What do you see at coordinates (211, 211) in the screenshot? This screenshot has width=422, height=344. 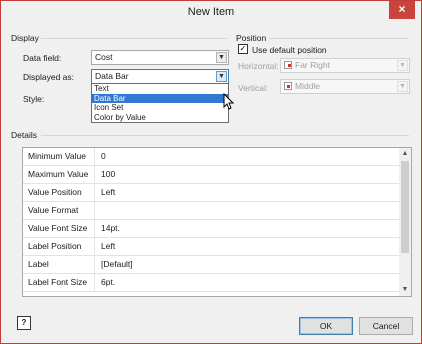 I see `table-row: Value Format` at bounding box center [211, 211].